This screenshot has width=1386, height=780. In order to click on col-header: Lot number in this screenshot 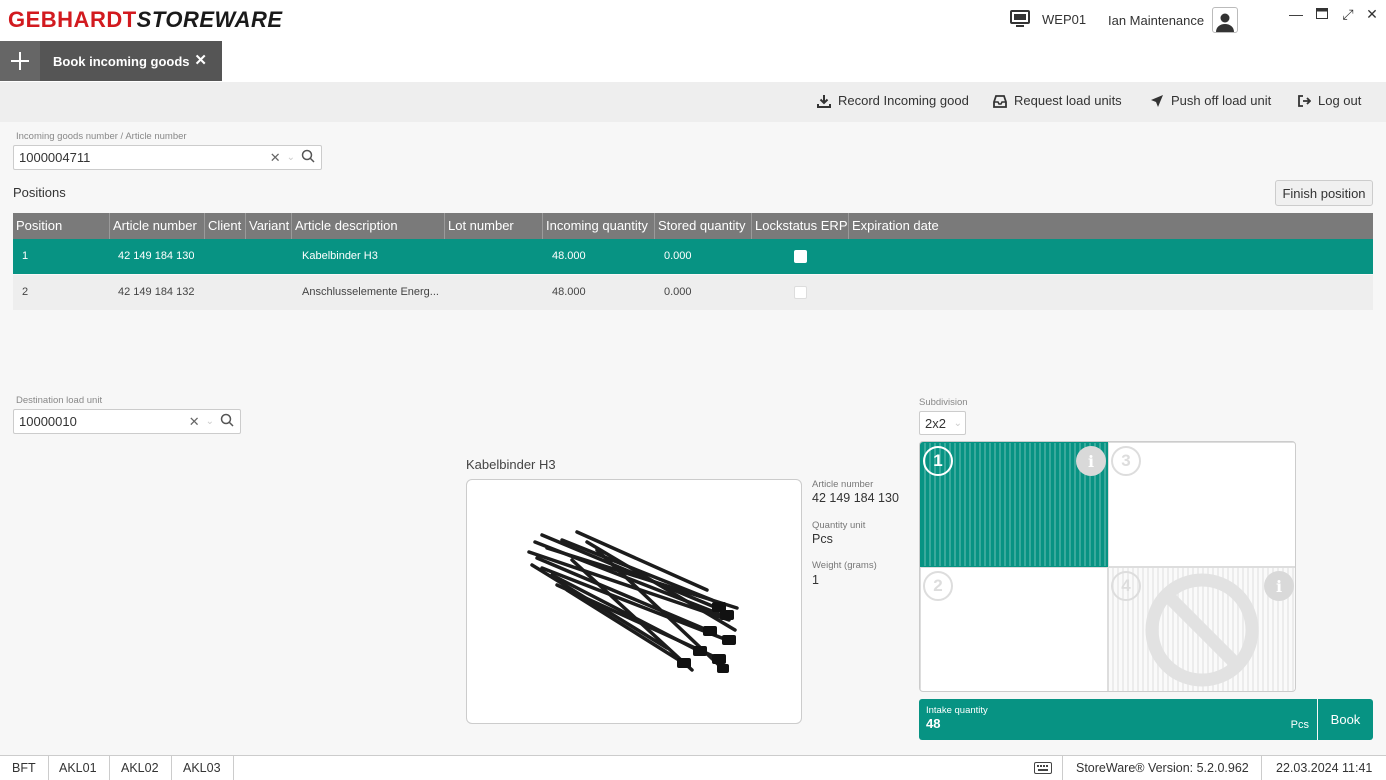, I will do `click(494, 226)`.